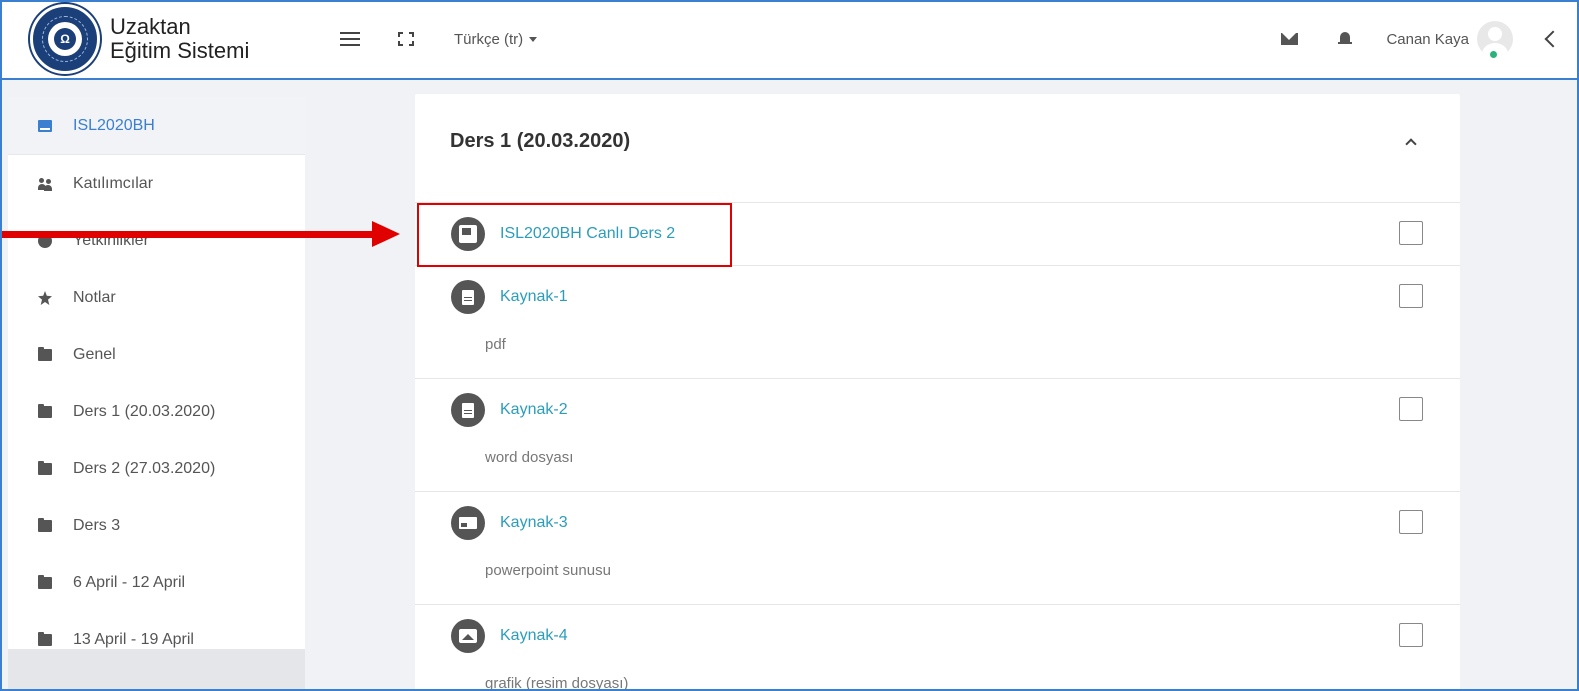 The image size is (1579, 691). I want to click on activity-row: Kaynak-3 powerpoint sunusu, so click(937, 547).